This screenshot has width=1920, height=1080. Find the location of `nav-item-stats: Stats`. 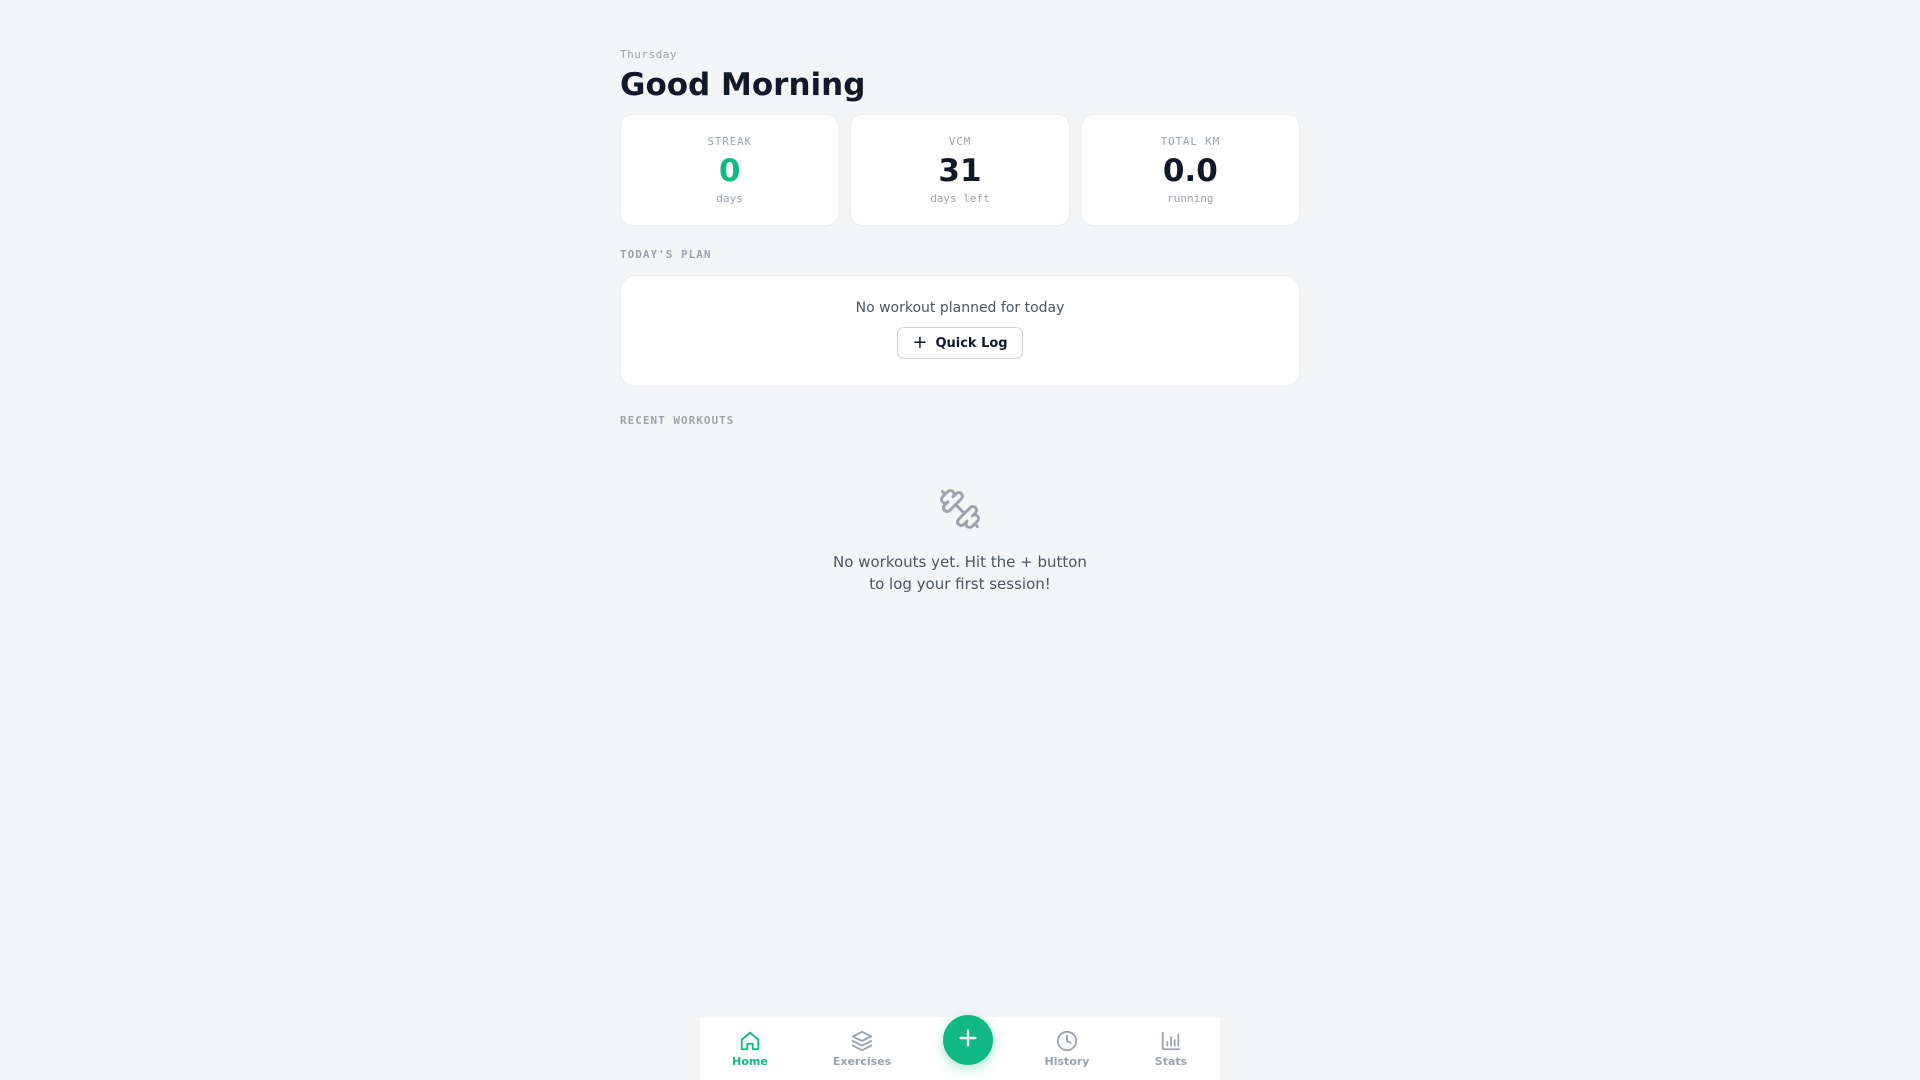

nav-item-stats: Stats is located at coordinates (1171, 1049).